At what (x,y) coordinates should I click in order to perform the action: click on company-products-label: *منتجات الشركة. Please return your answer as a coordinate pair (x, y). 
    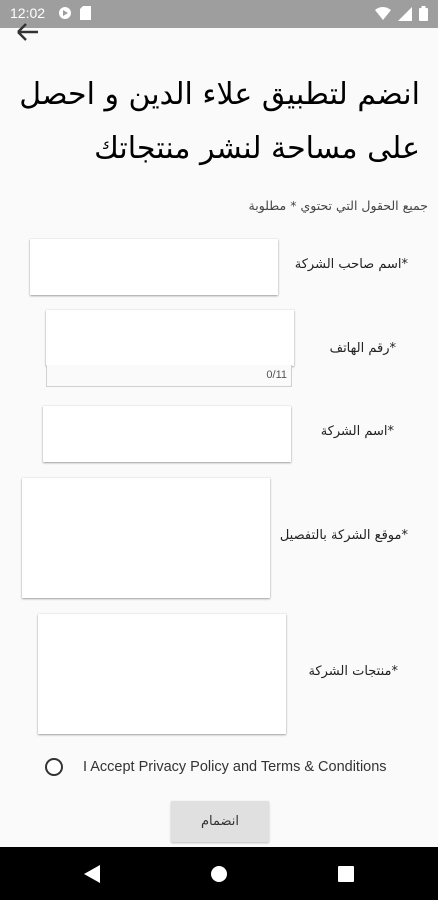
    Looking at the image, I should click on (353, 671).